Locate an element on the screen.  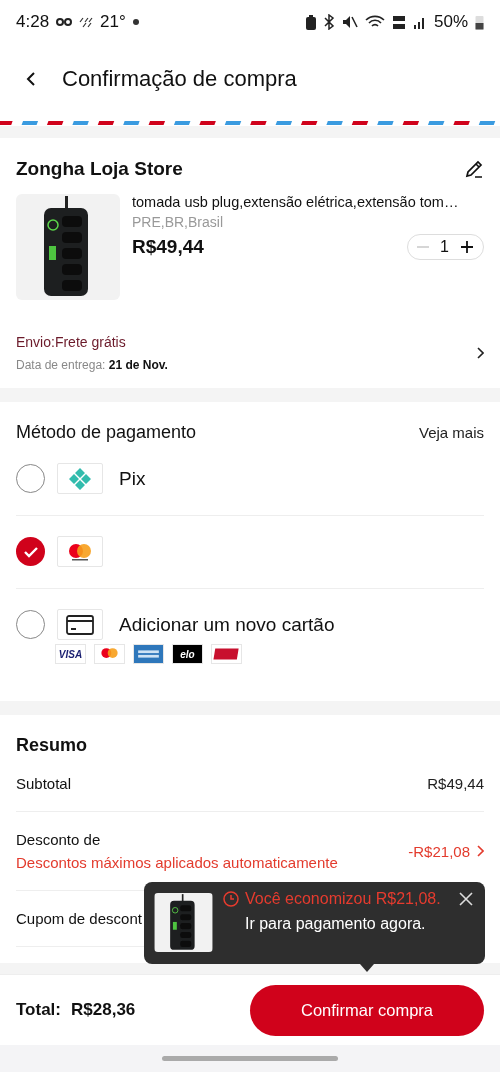
product-variant: PRE,BR,Brasil is located at coordinates (178, 222).